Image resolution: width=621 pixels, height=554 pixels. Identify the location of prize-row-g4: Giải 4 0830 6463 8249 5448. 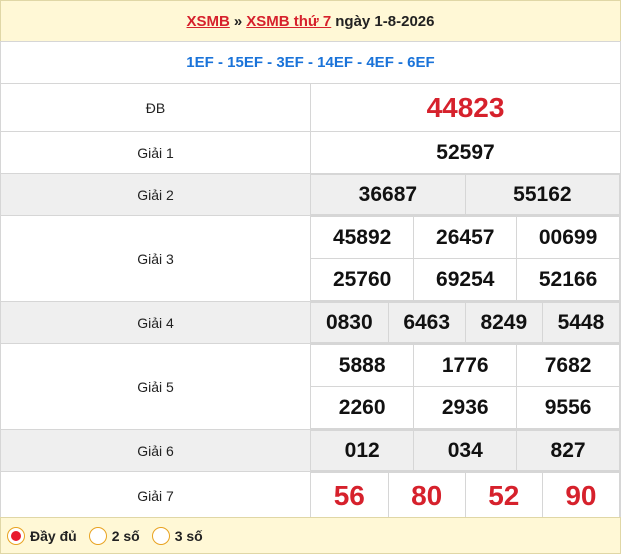
(310, 322).